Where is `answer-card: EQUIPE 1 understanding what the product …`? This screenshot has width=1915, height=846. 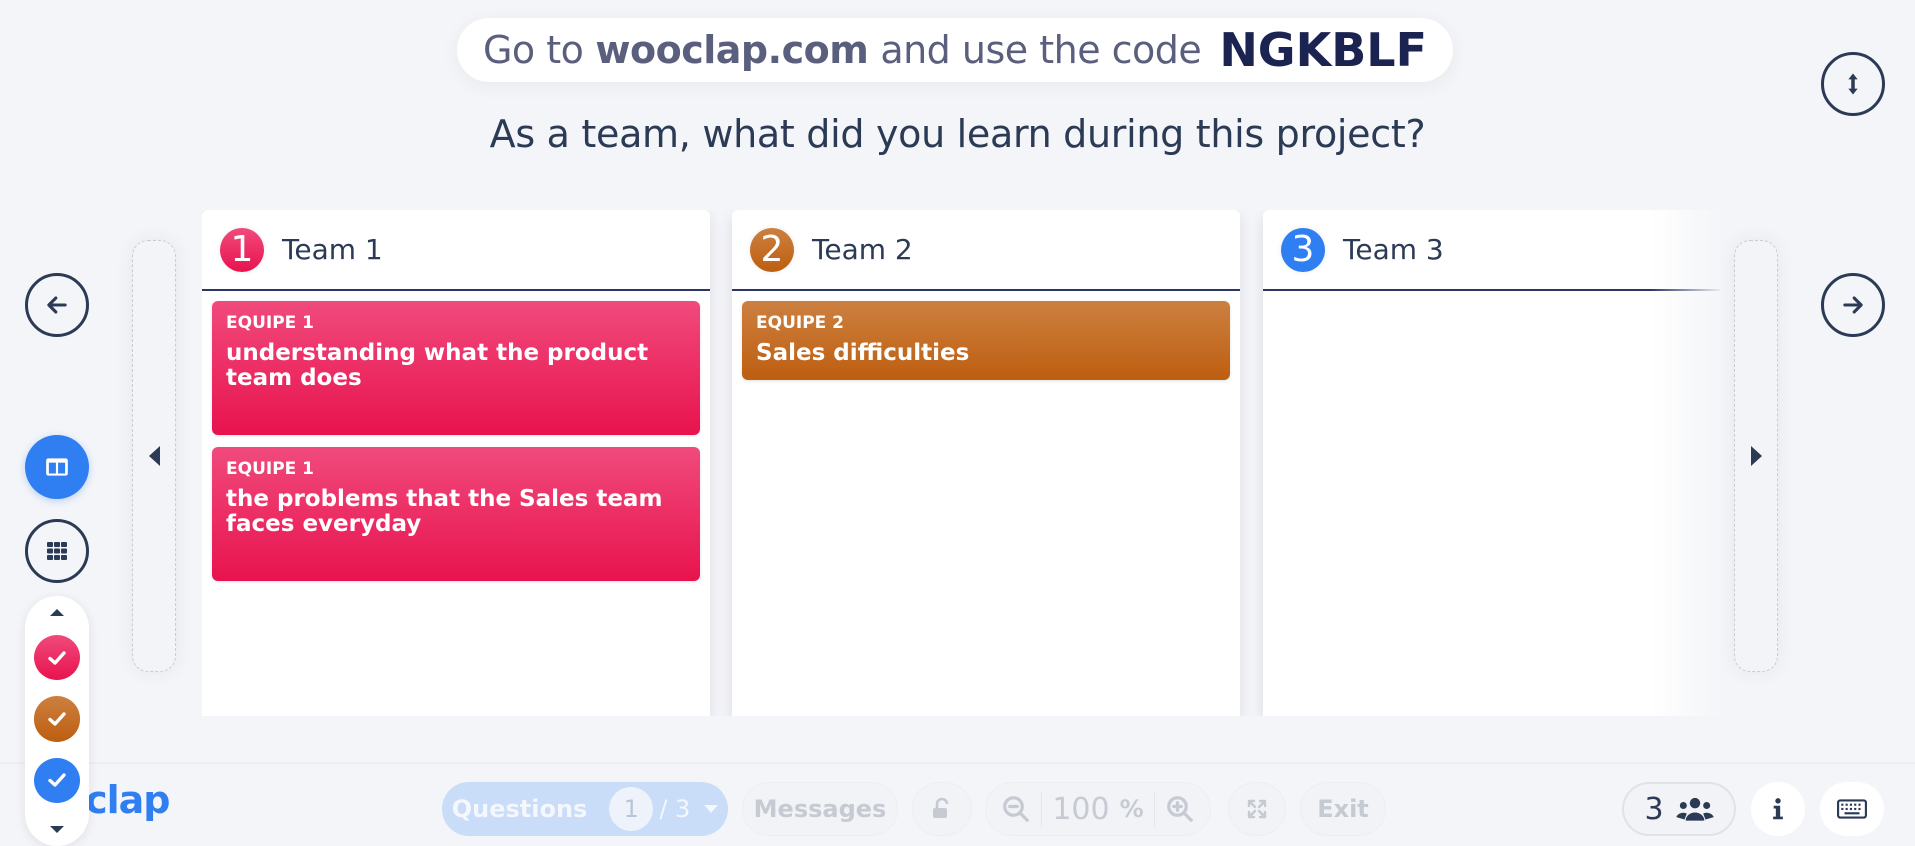 answer-card: EQUIPE 1 understanding what the product … is located at coordinates (456, 368).